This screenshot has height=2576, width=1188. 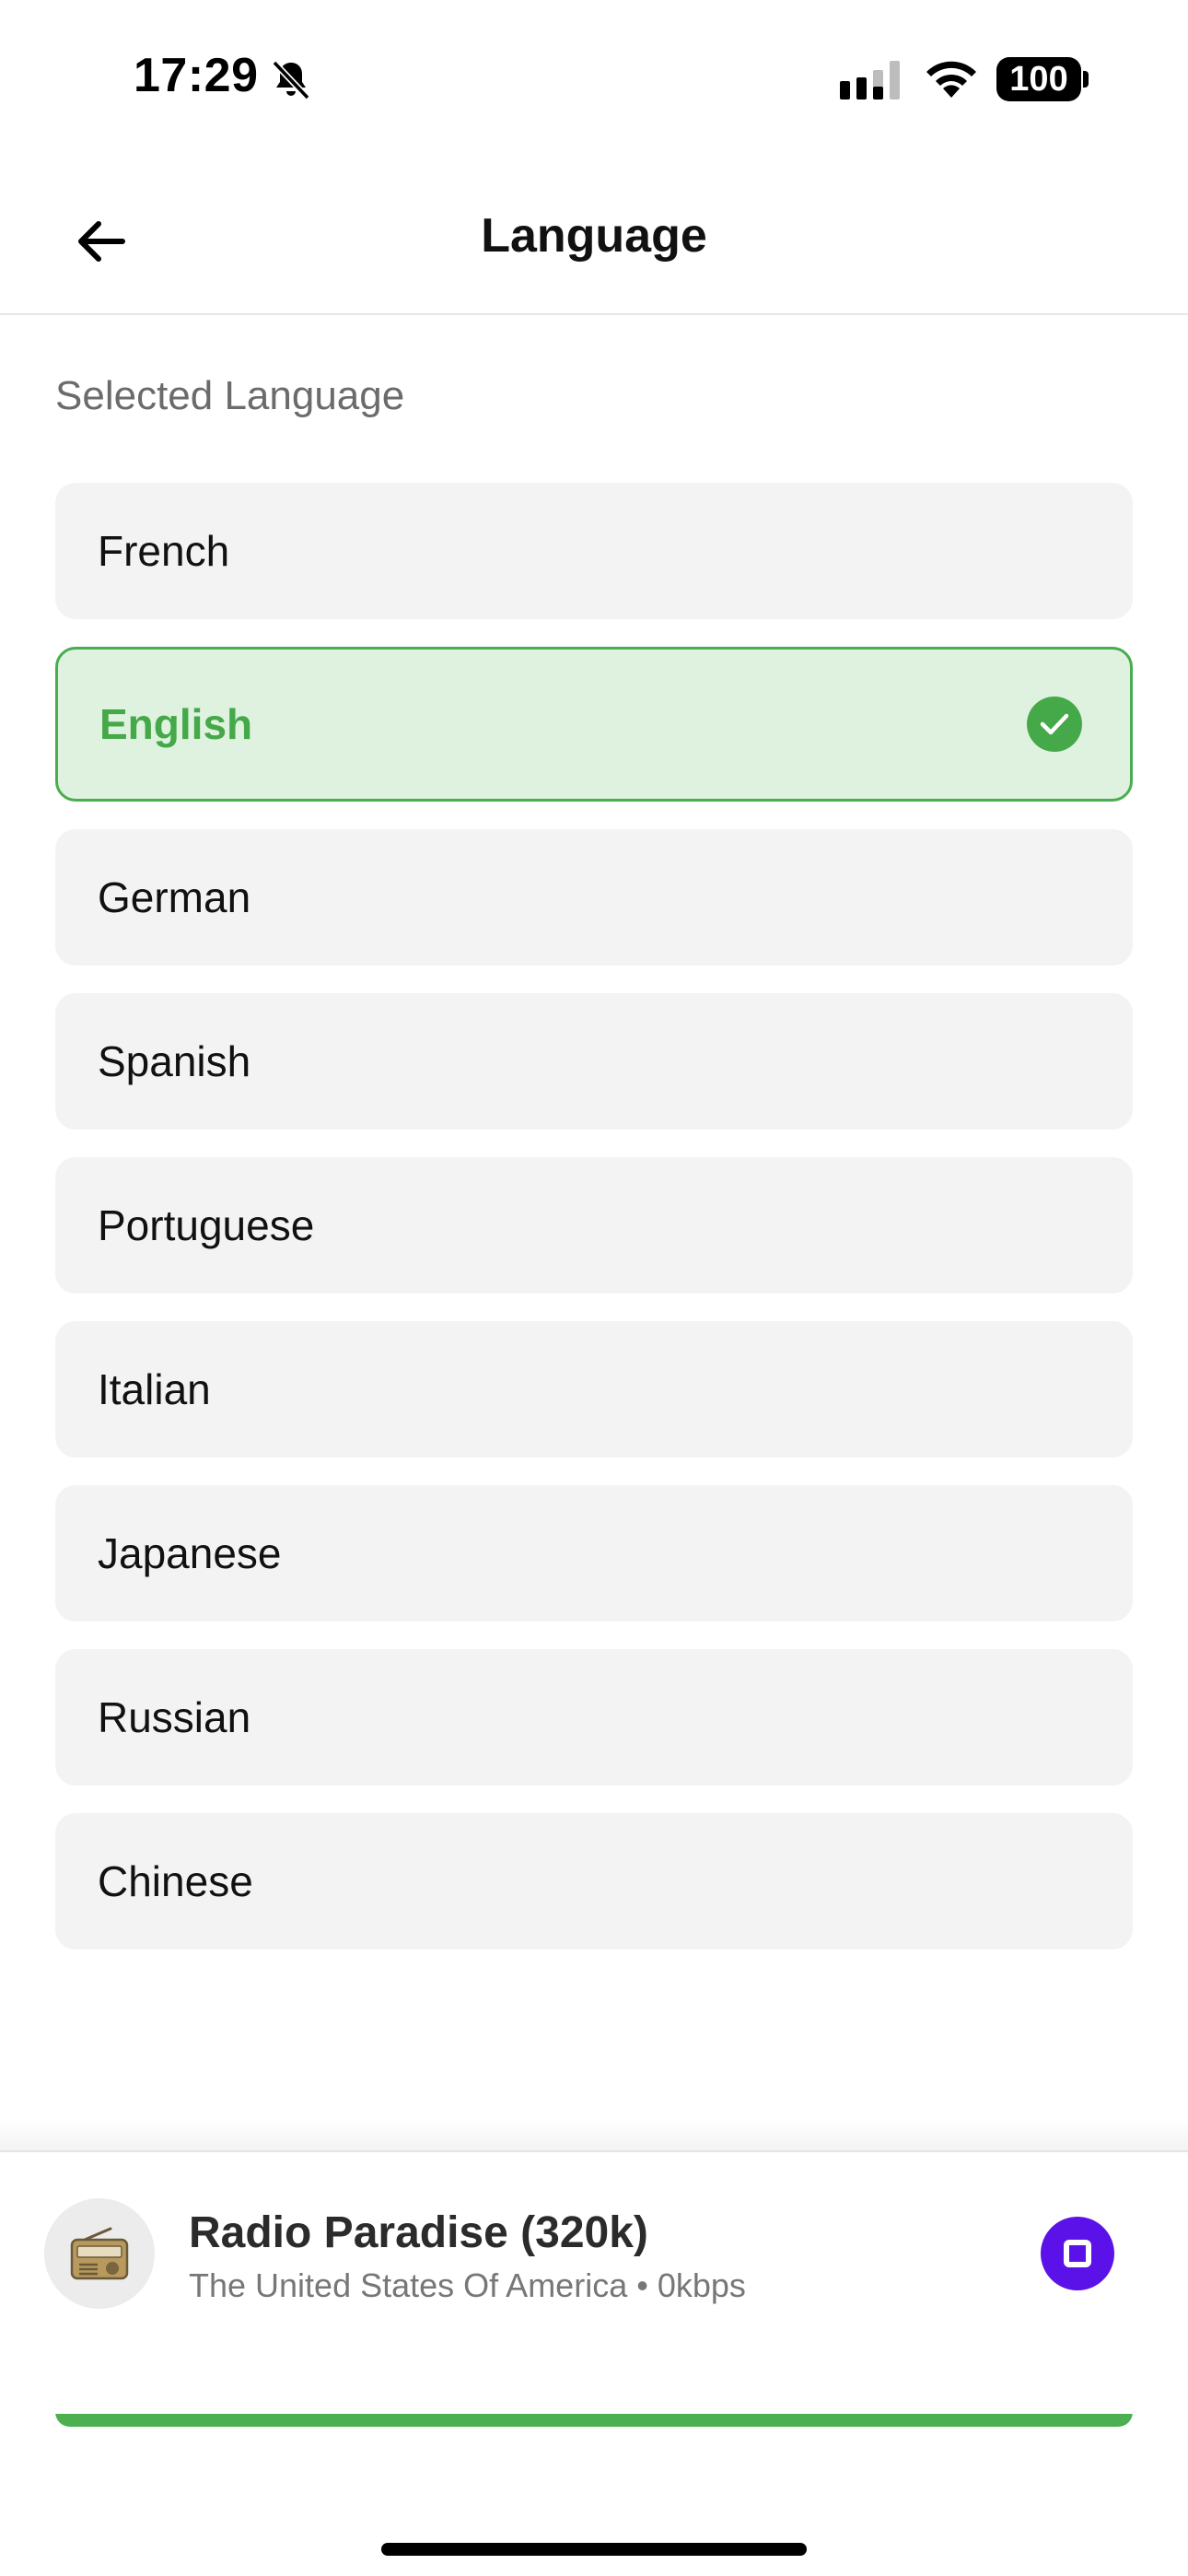 What do you see at coordinates (1086, 79) in the screenshot?
I see `battery-tip` at bounding box center [1086, 79].